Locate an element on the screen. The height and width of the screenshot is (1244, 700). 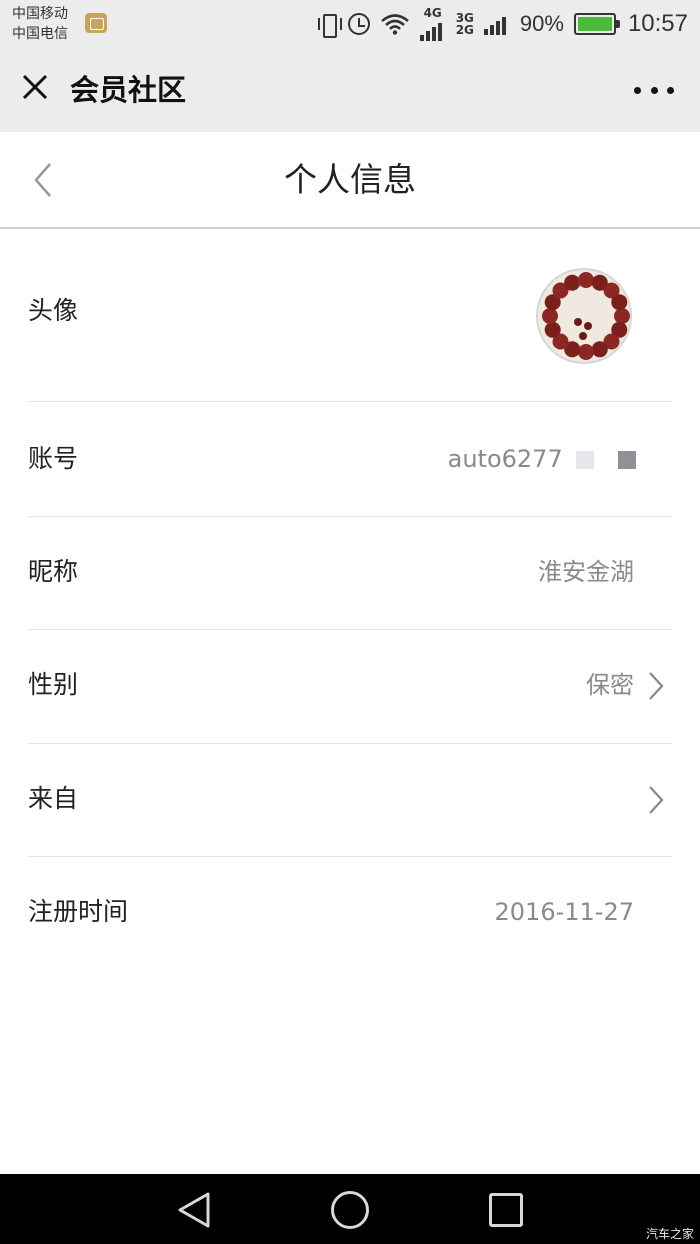
system-nav-bar is located at coordinates (350, 1209).